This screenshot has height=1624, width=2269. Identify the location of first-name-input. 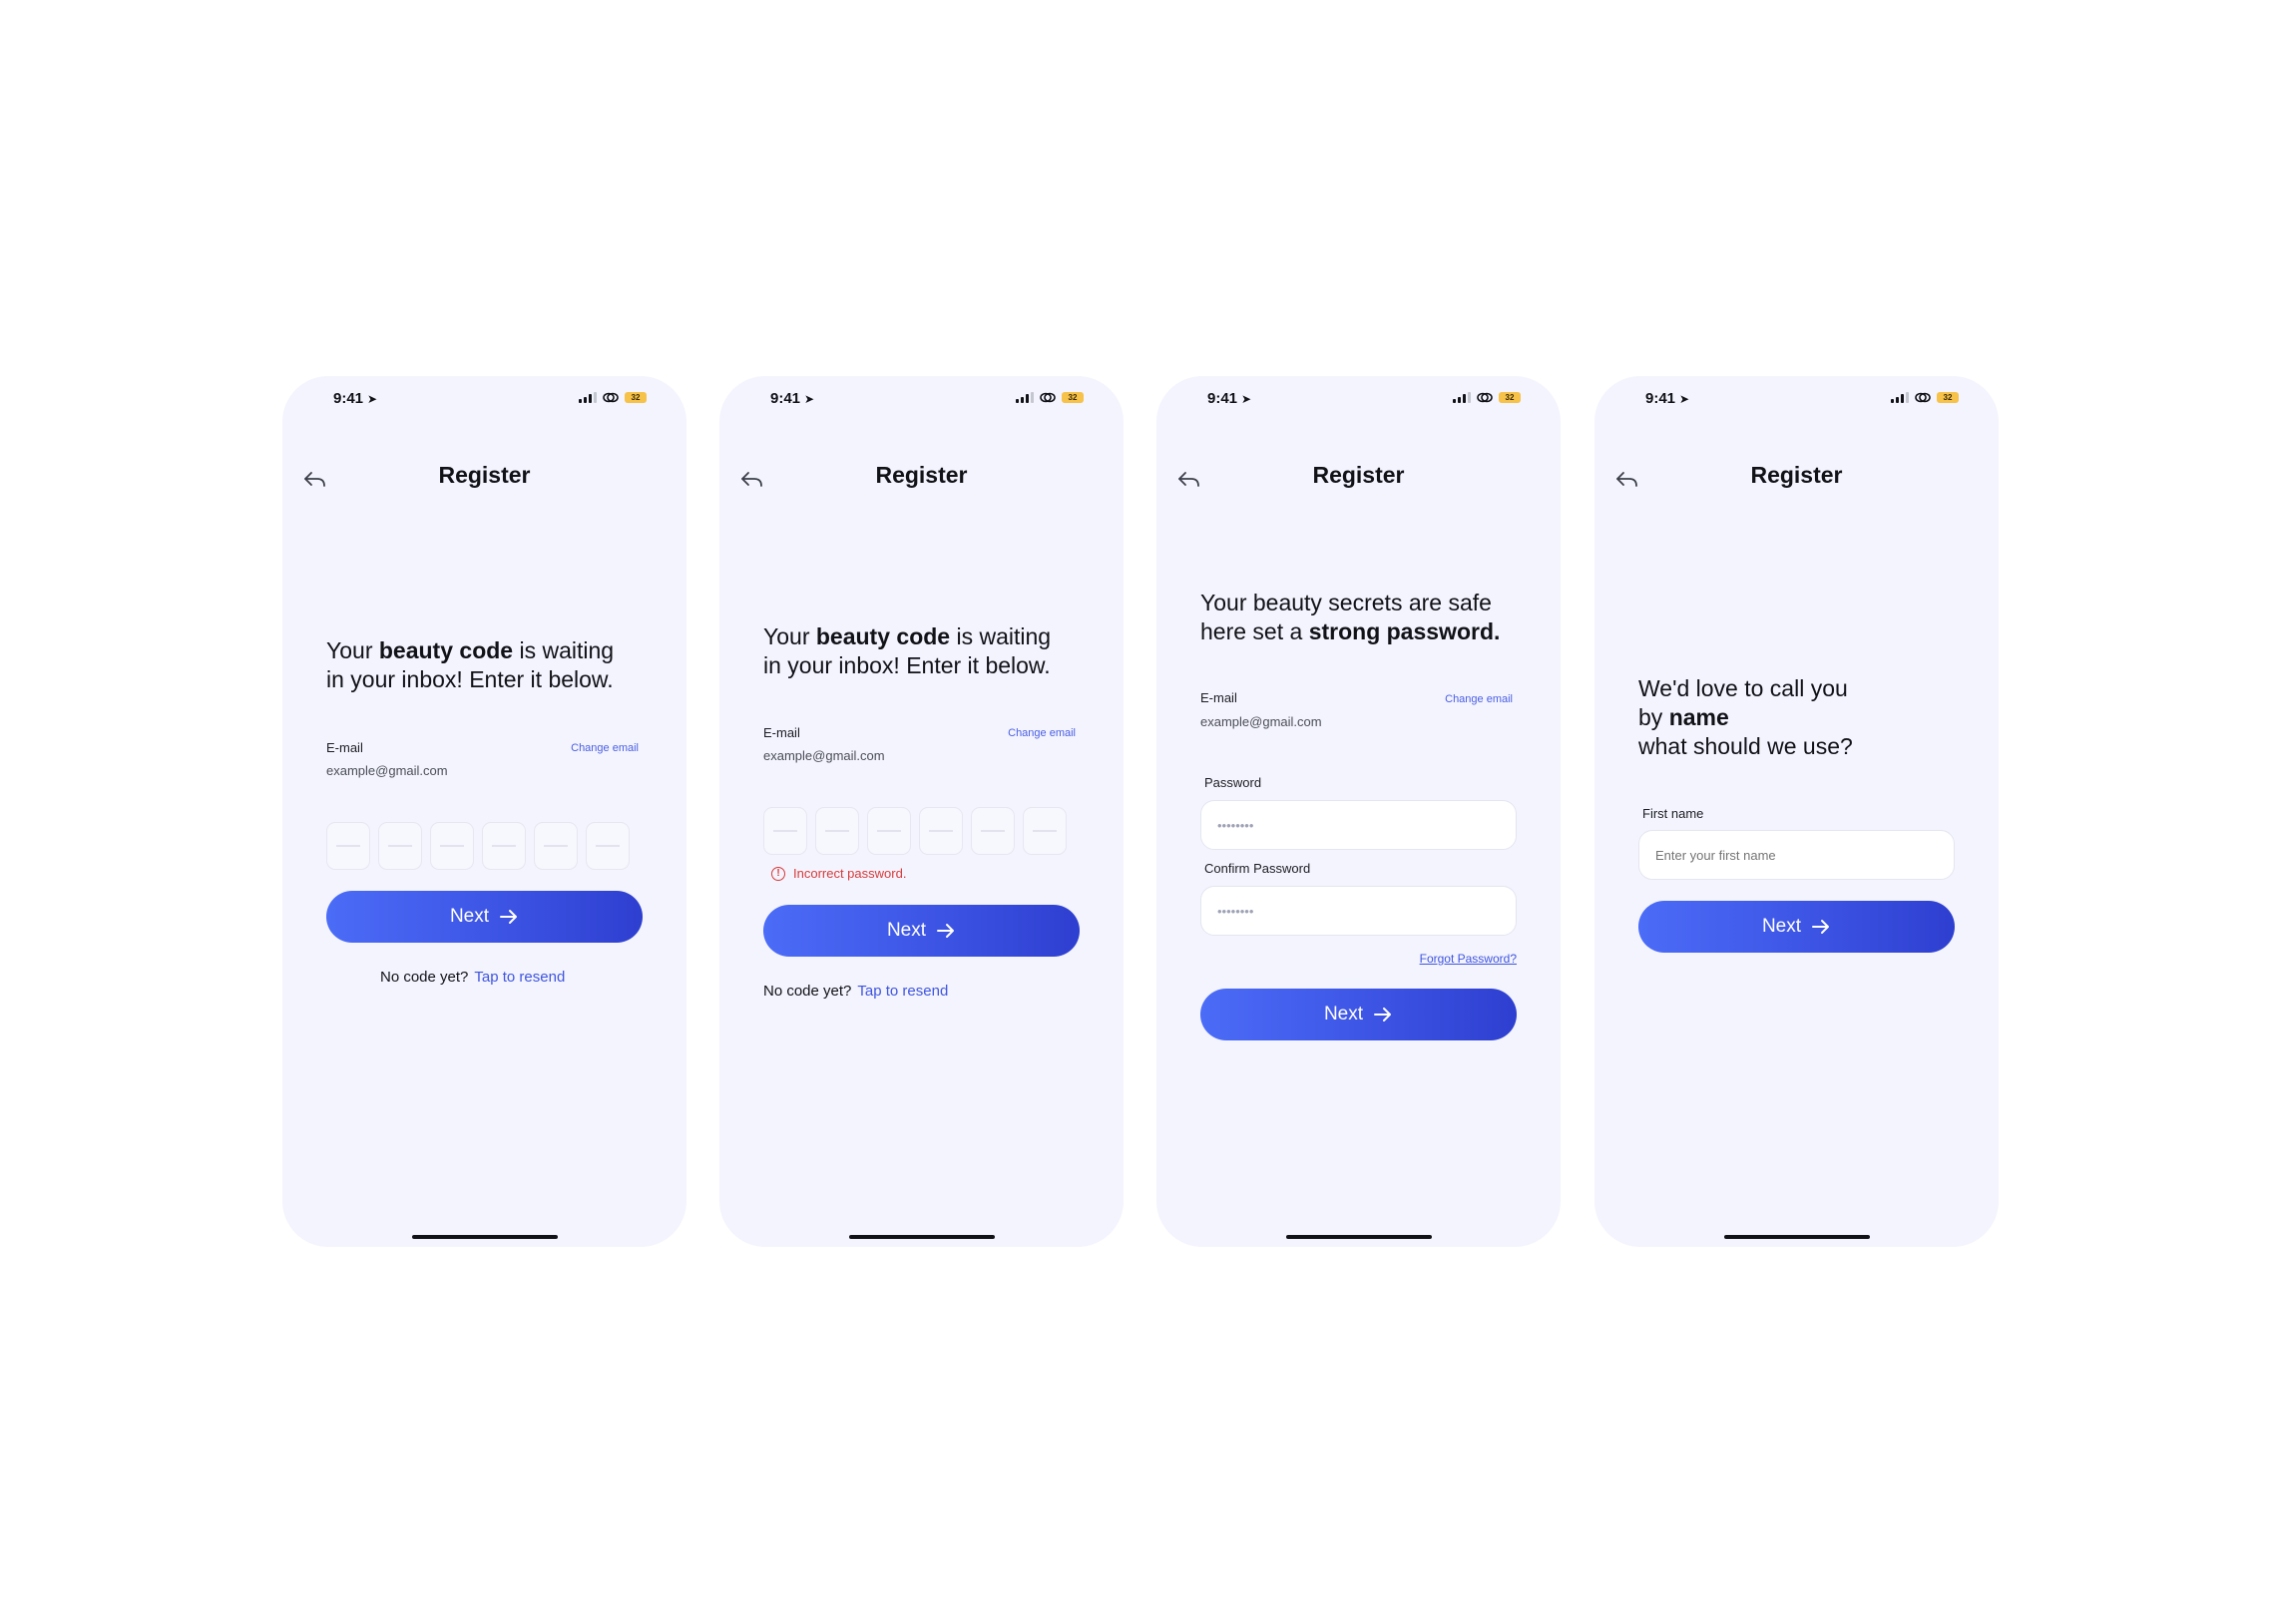
(1796, 855).